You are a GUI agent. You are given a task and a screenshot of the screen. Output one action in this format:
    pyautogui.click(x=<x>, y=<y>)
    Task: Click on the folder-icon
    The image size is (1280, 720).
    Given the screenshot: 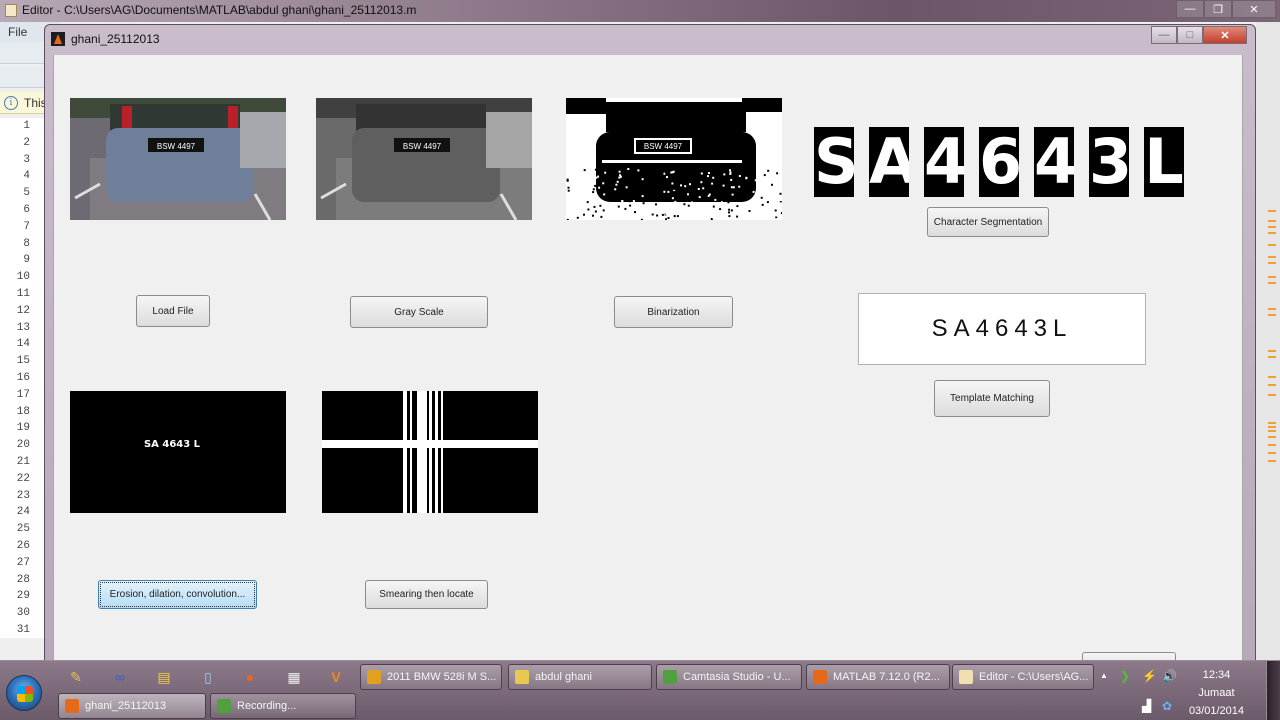 What is the action you would take?
    pyautogui.click(x=522, y=677)
    